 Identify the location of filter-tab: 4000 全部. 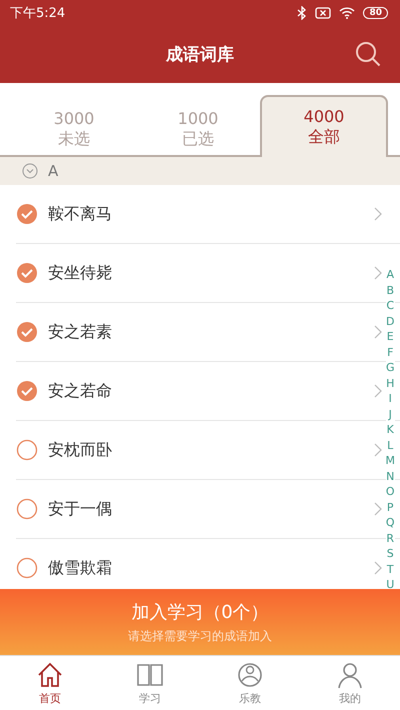
(324, 126).